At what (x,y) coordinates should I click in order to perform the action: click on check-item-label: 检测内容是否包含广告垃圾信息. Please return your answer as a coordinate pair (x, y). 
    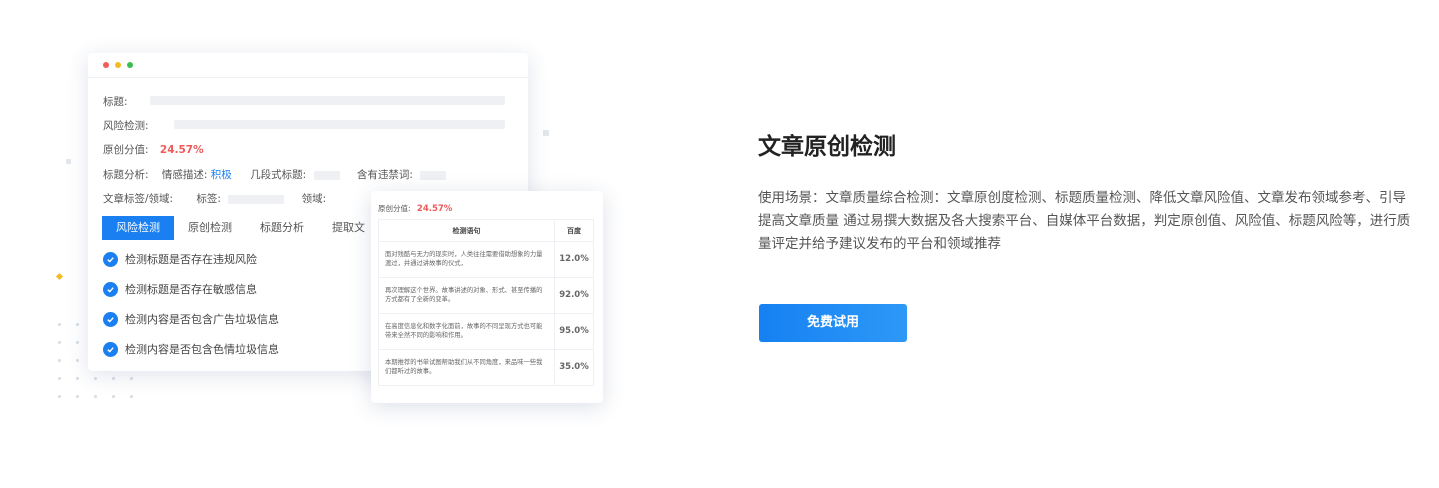
    Looking at the image, I should click on (202, 319).